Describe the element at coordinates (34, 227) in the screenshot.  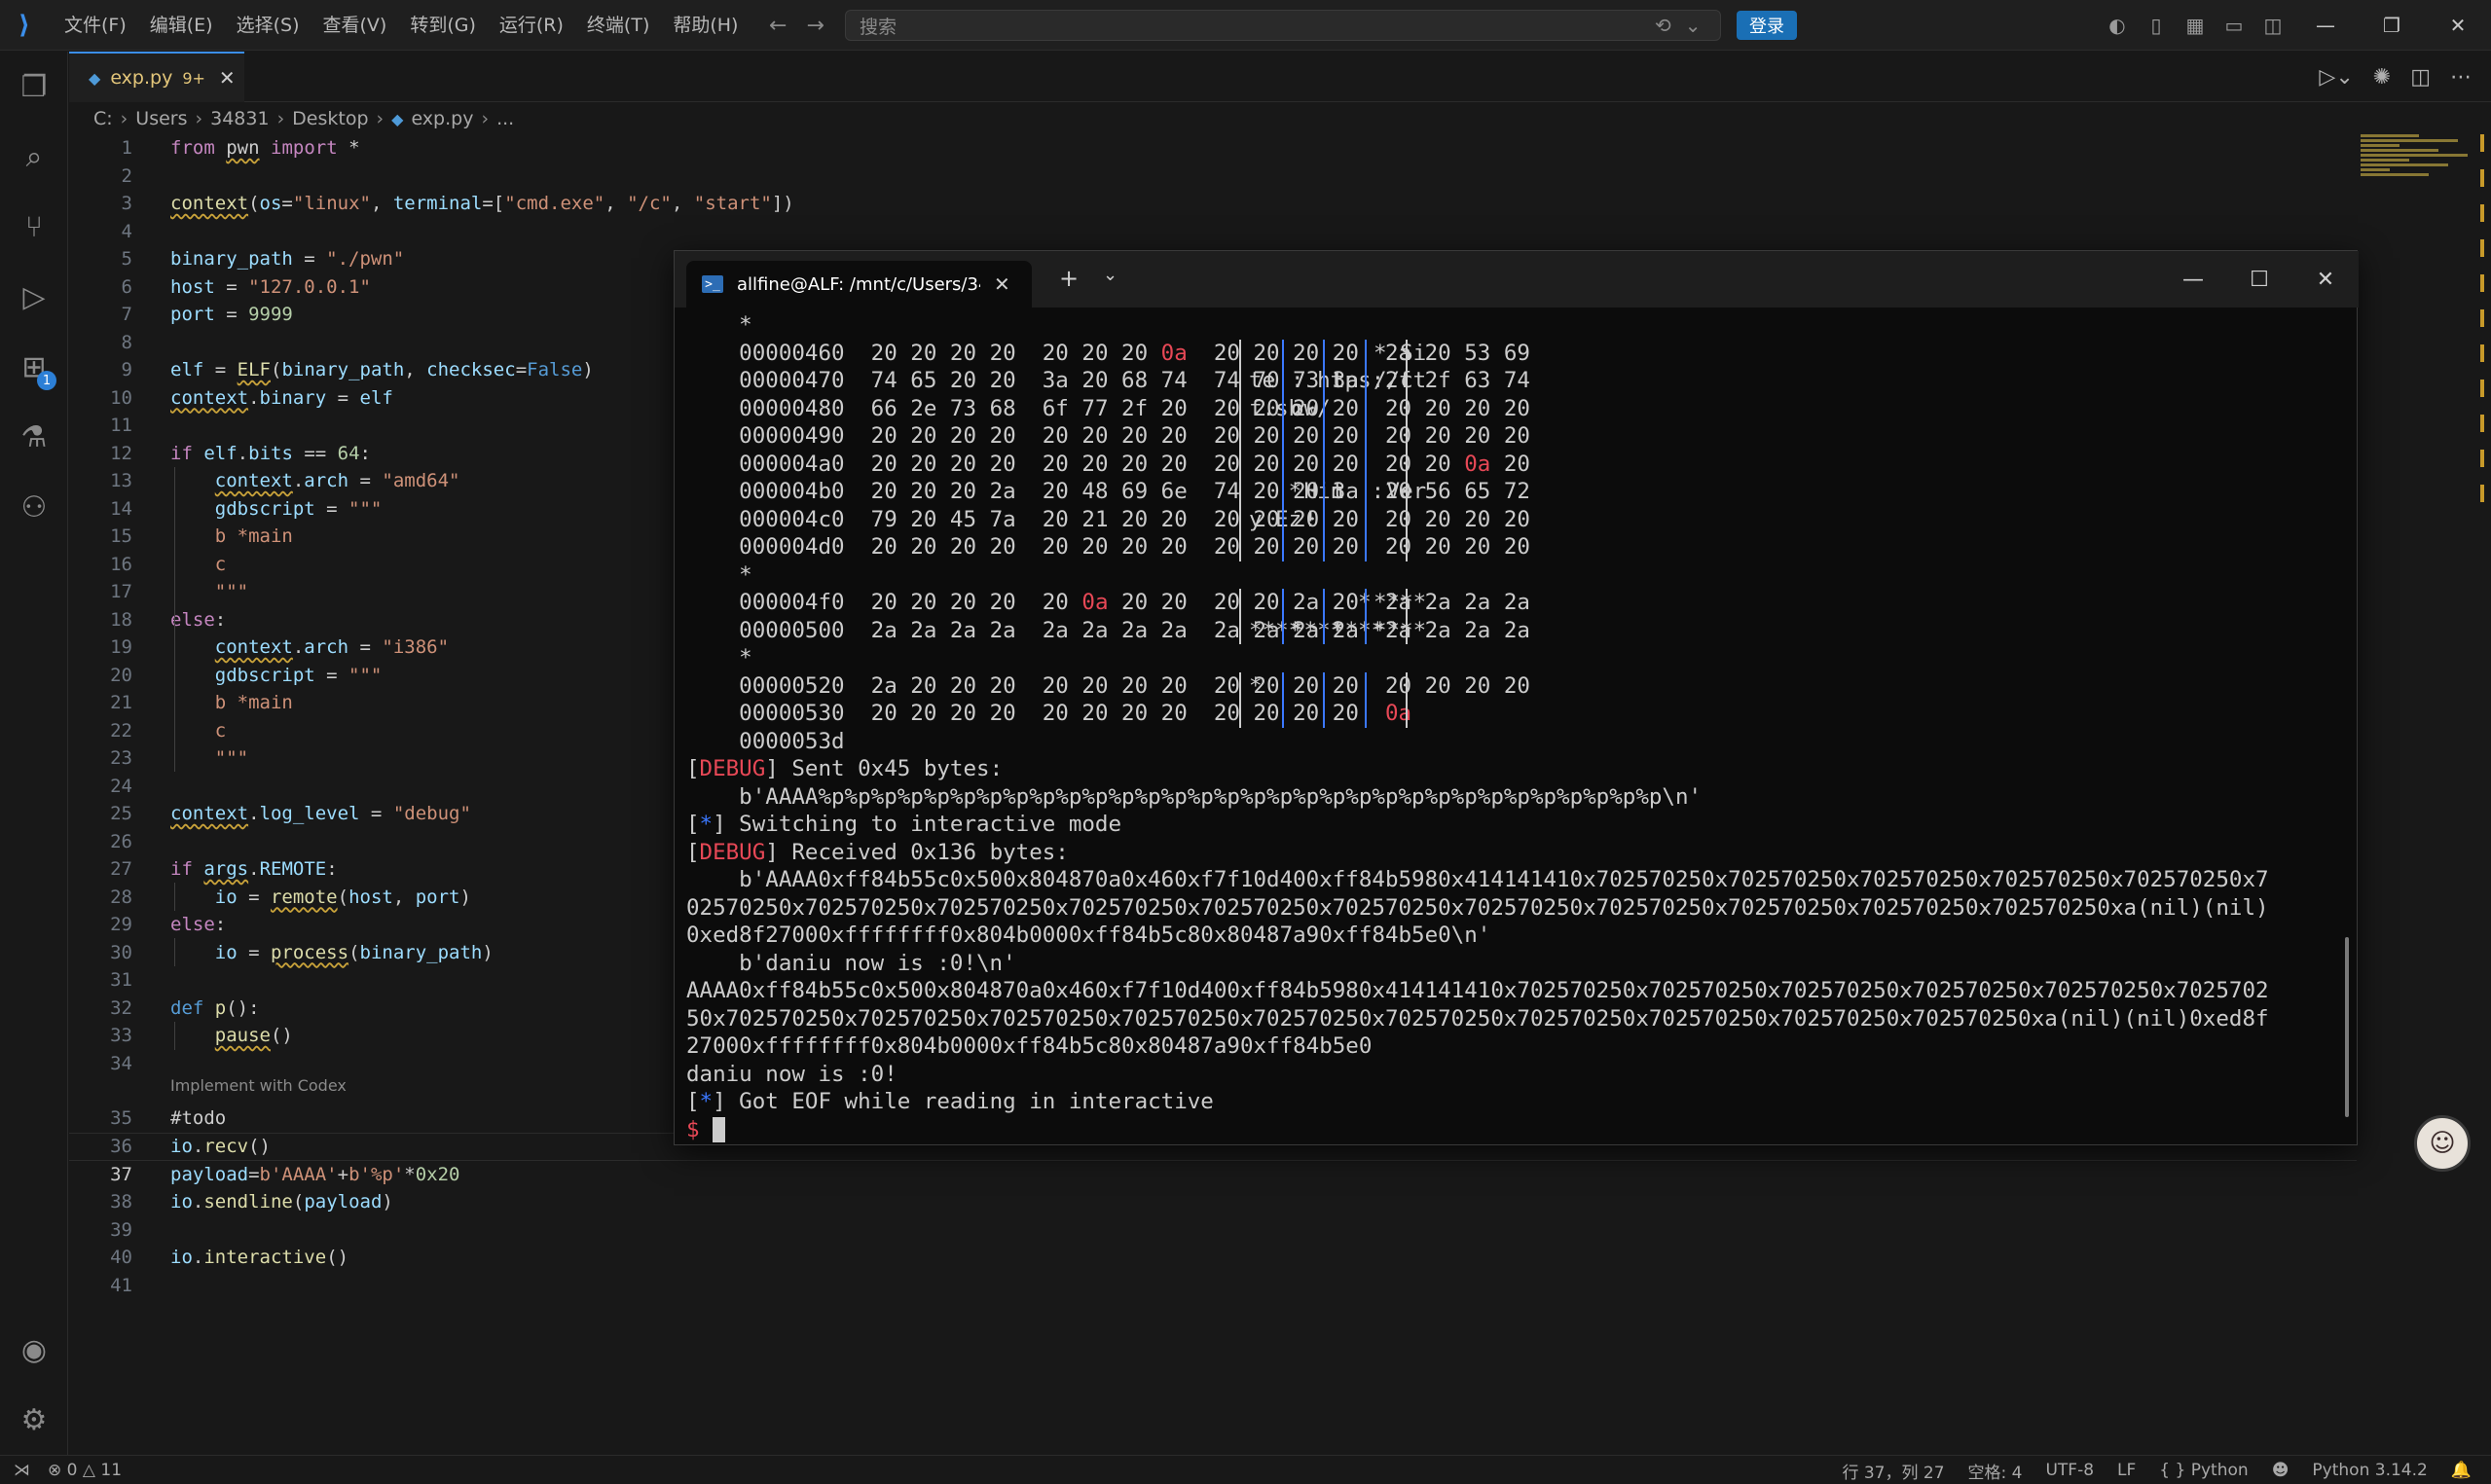
I see `source-control-icon: ⑂` at that location.